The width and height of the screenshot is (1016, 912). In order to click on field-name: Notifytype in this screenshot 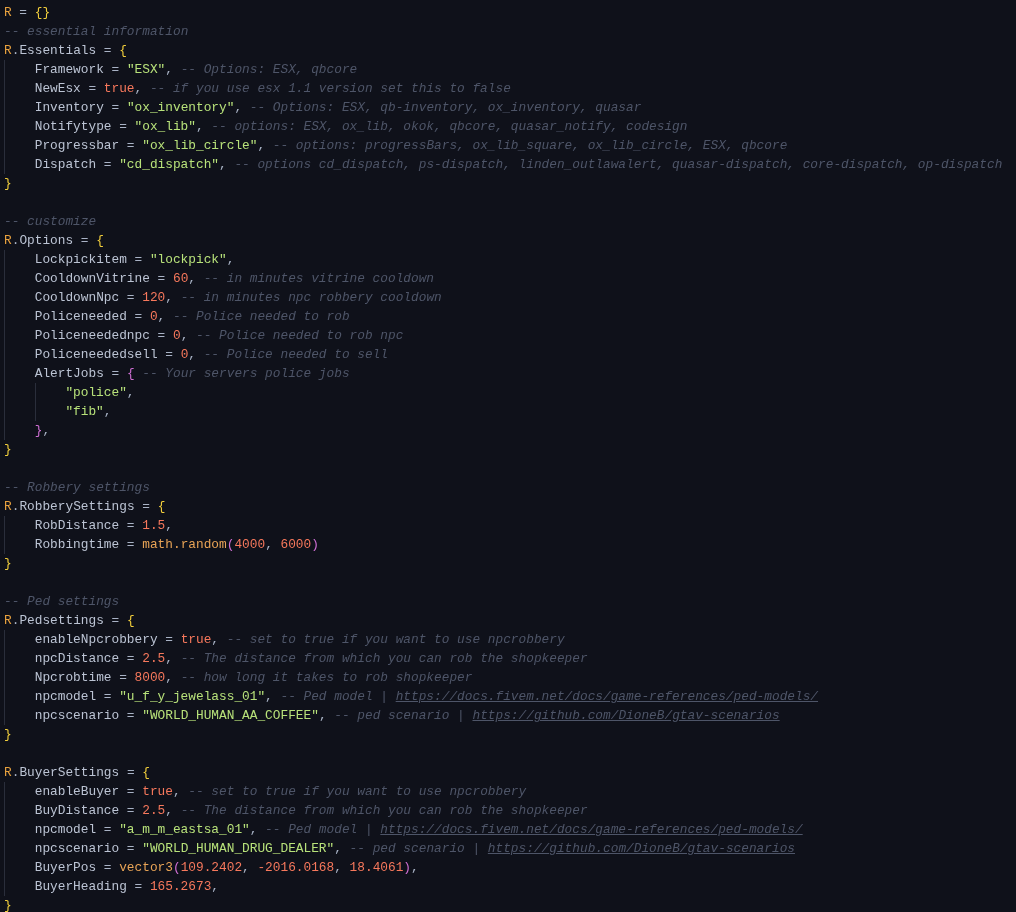, I will do `click(73, 126)`.